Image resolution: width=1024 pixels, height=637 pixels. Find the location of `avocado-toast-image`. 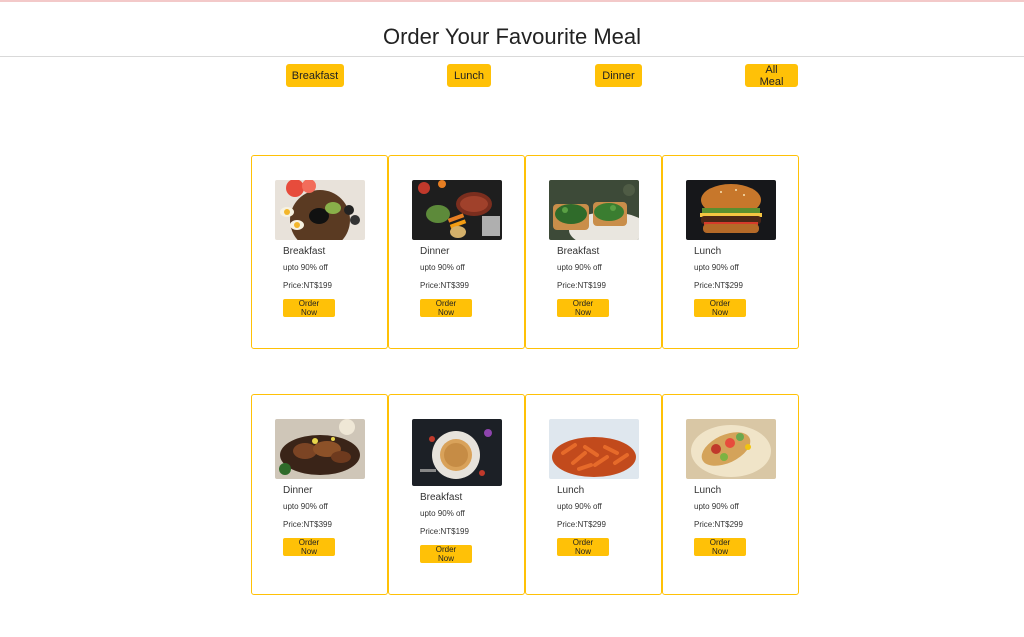

avocado-toast-image is located at coordinates (594, 210).